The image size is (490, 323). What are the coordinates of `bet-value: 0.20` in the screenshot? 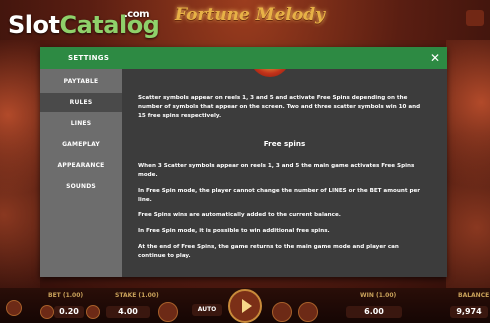 It's located at (69, 312).